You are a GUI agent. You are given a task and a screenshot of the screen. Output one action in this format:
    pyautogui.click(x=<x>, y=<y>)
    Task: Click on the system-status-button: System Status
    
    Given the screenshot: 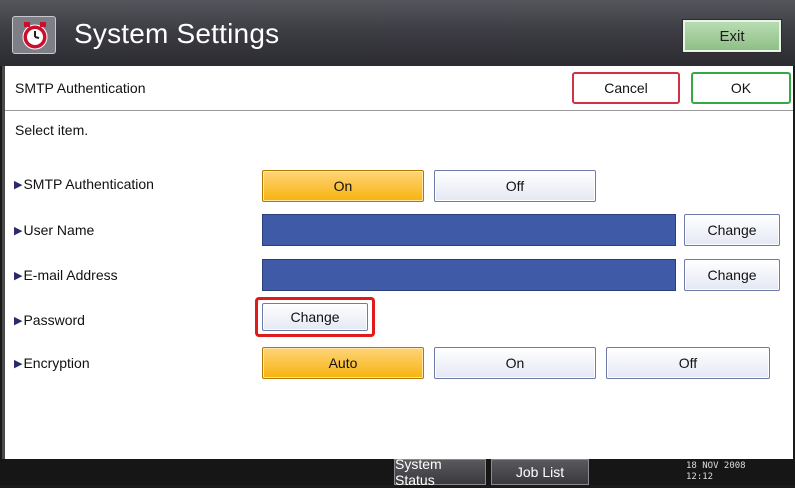 What is the action you would take?
    pyautogui.click(x=440, y=472)
    